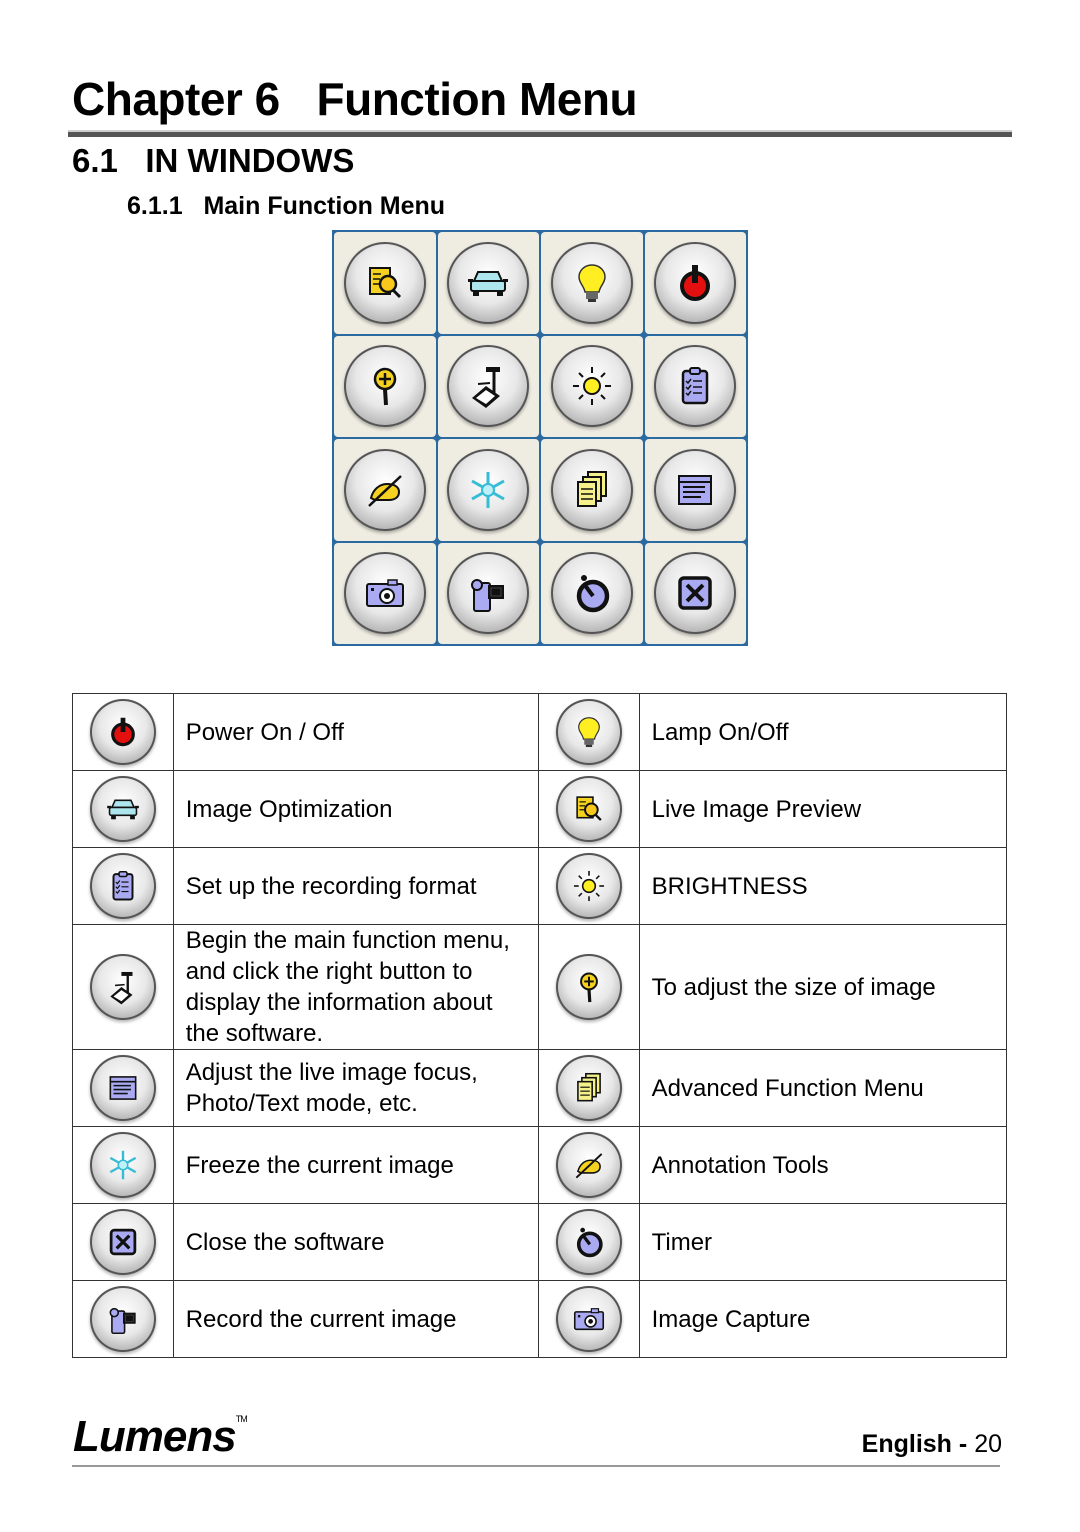  I want to click on legend-row: Image Optimization Live Image Preview, so click(540, 809).